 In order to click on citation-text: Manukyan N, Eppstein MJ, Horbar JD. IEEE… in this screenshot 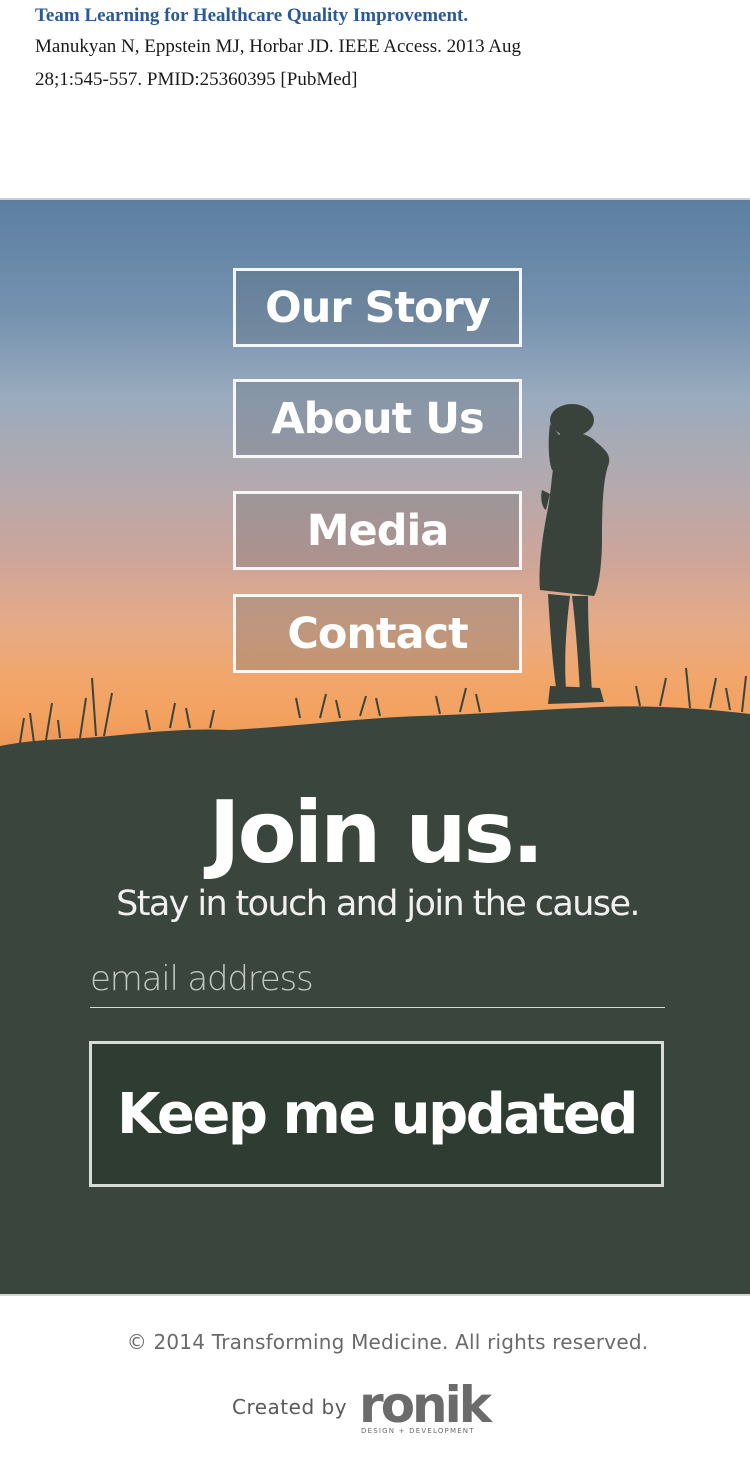, I will do `click(380, 63)`.